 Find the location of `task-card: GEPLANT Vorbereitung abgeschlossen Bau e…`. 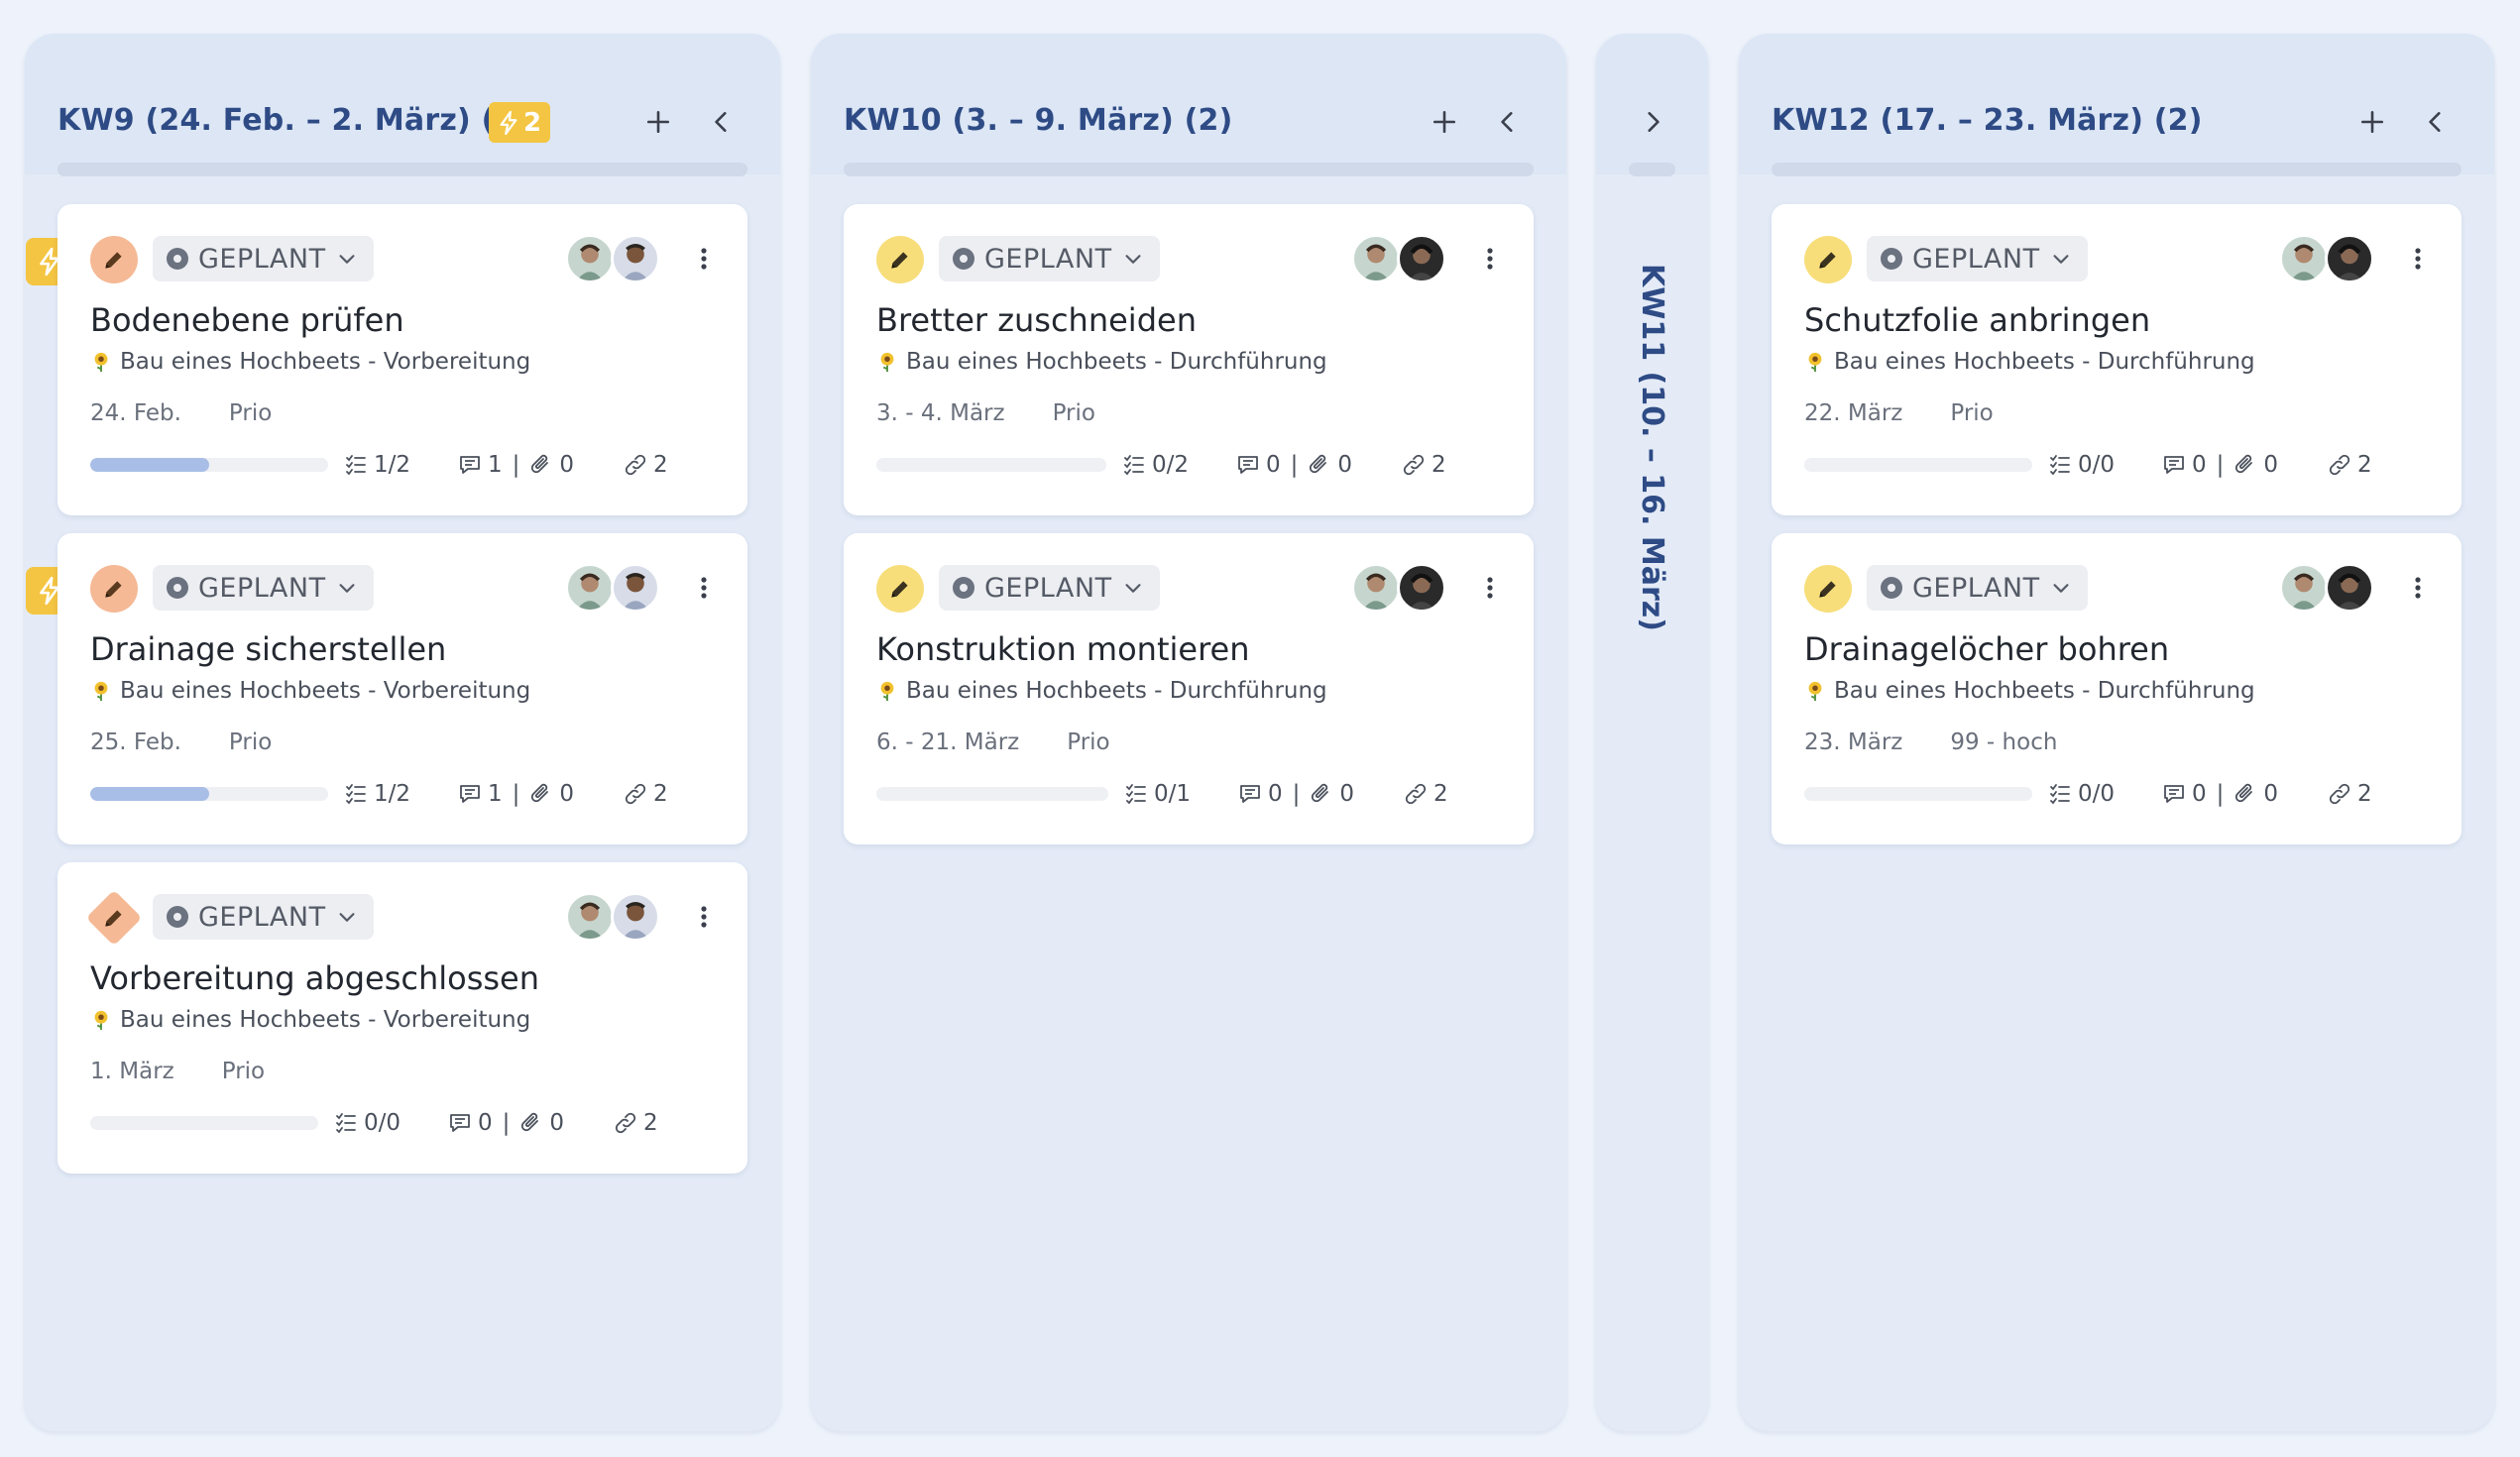

task-card: GEPLANT Vorbereitung abgeschlossen Bau e… is located at coordinates (402, 1018).